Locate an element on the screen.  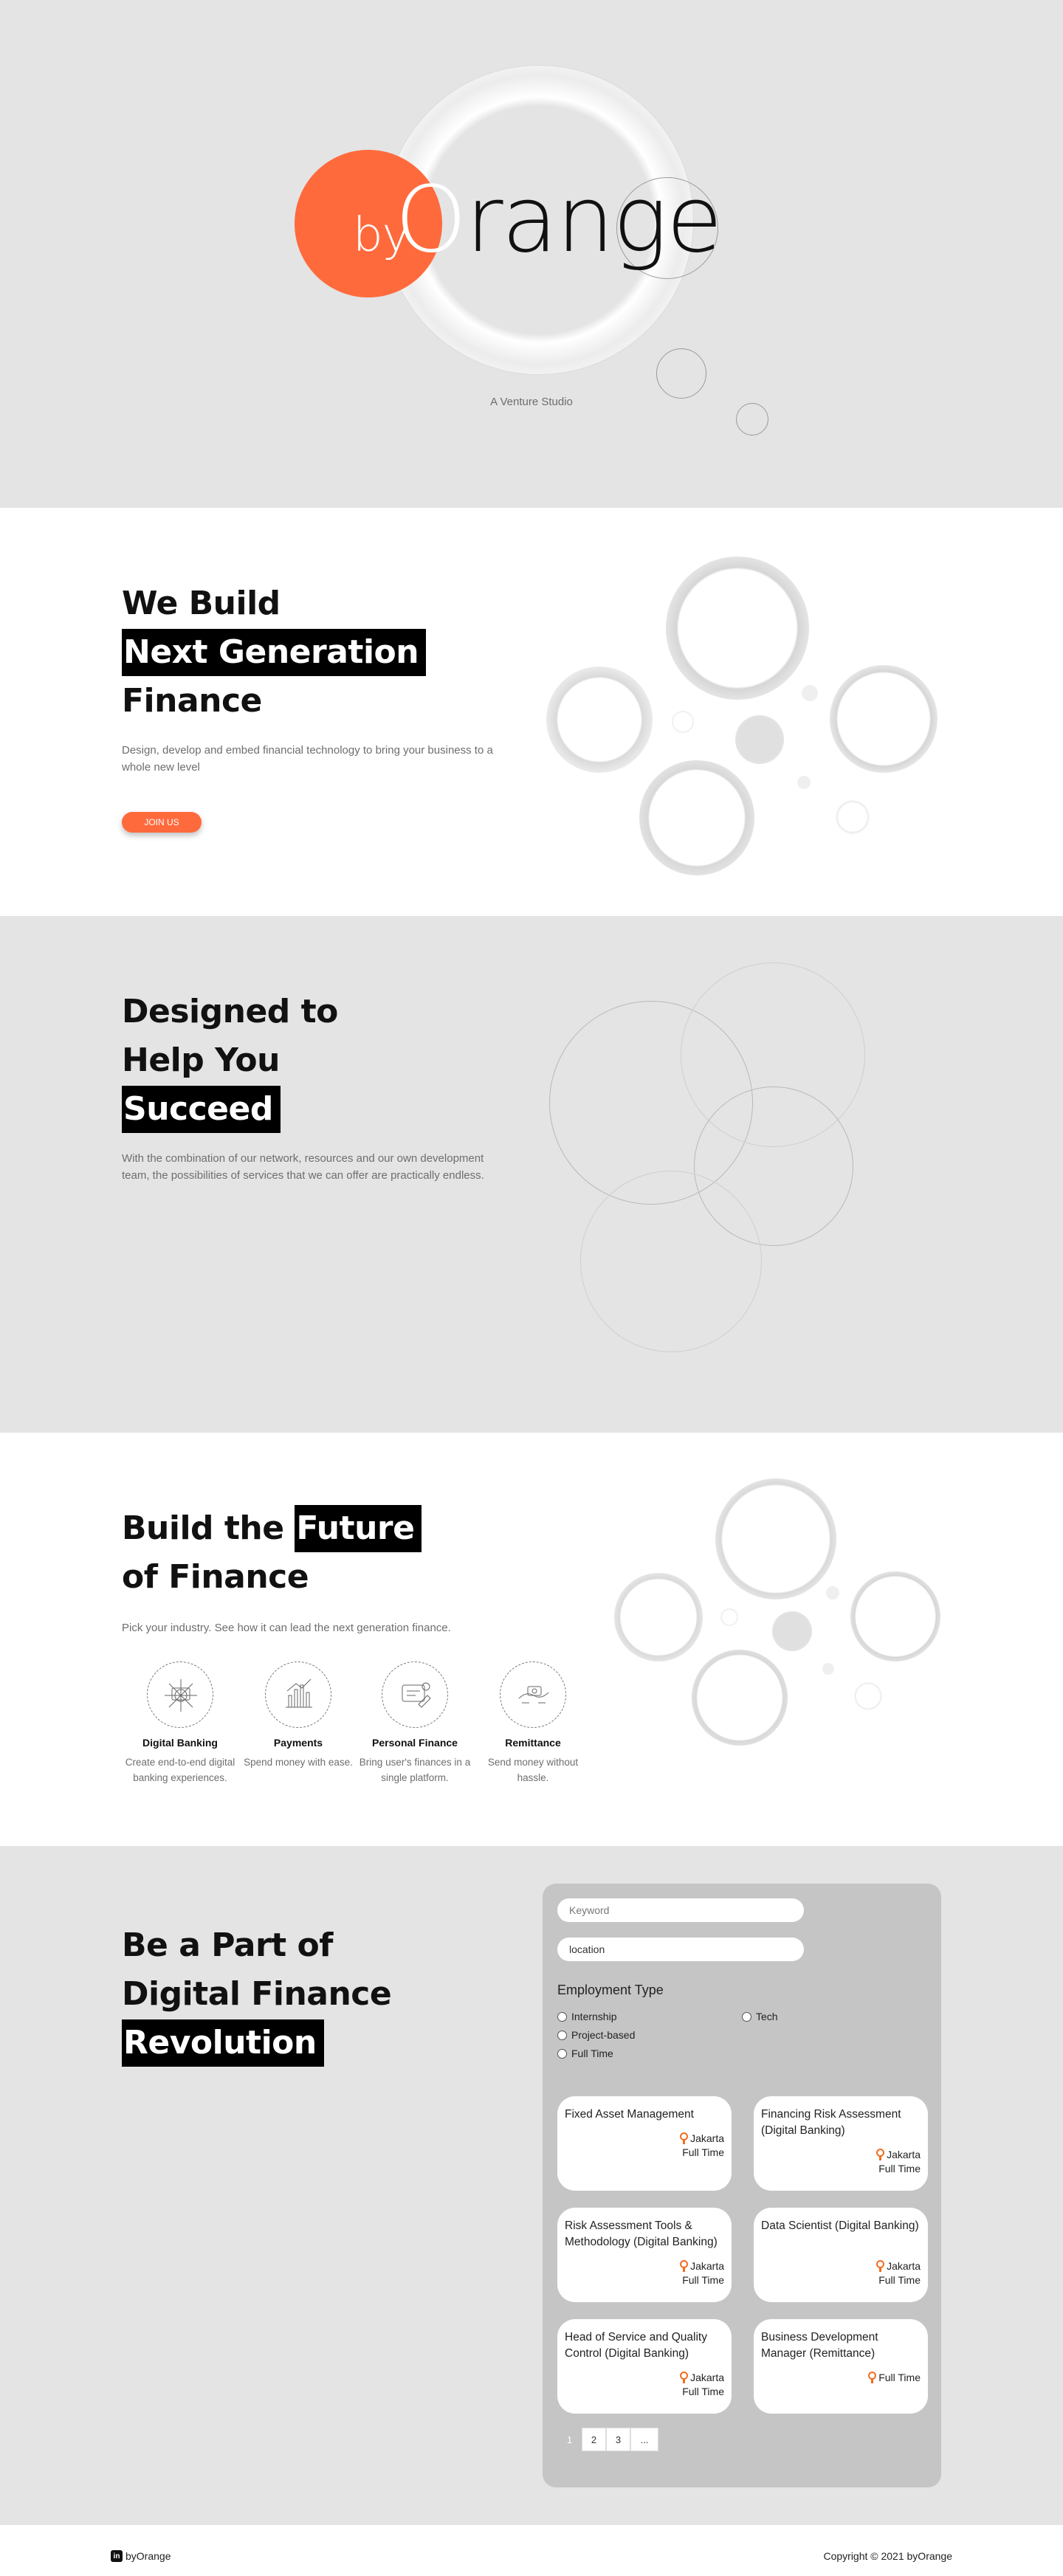
service-remittance: Remittance Send money without hassle. is located at coordinates (533, 1723).